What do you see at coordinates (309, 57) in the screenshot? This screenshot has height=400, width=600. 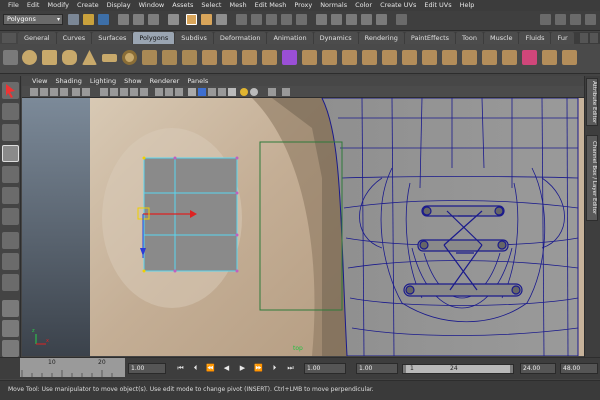 I see `separate-icon` at bounding box center [309, 57].